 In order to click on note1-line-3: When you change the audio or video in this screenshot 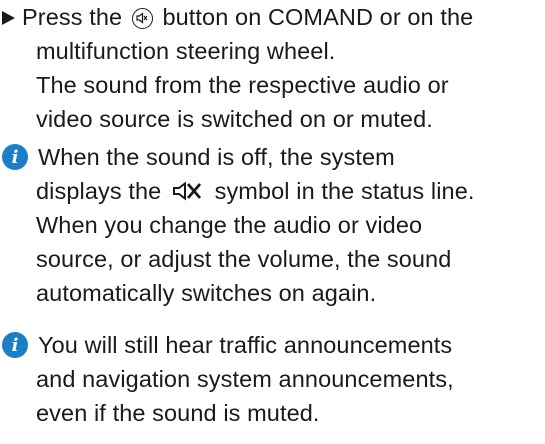, I will do `click(229, 225)`.